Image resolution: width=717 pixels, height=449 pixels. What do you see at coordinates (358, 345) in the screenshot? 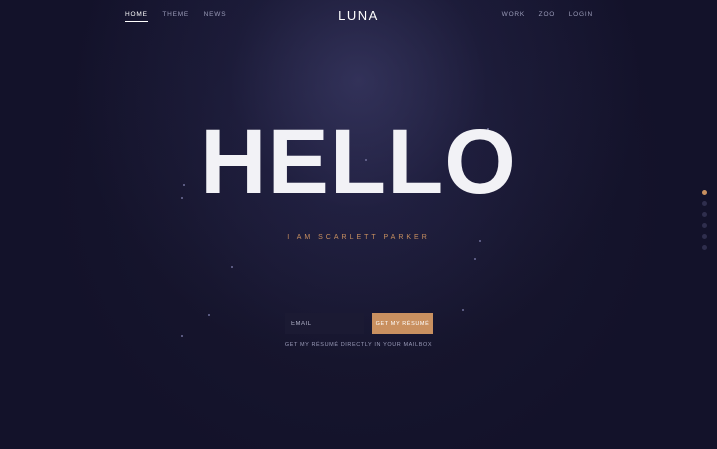
I see `signup-caption: GET MY RÉSUMÉ DIRECTLY IN YOUR MAILBOX` at bounding box center [358, 345].